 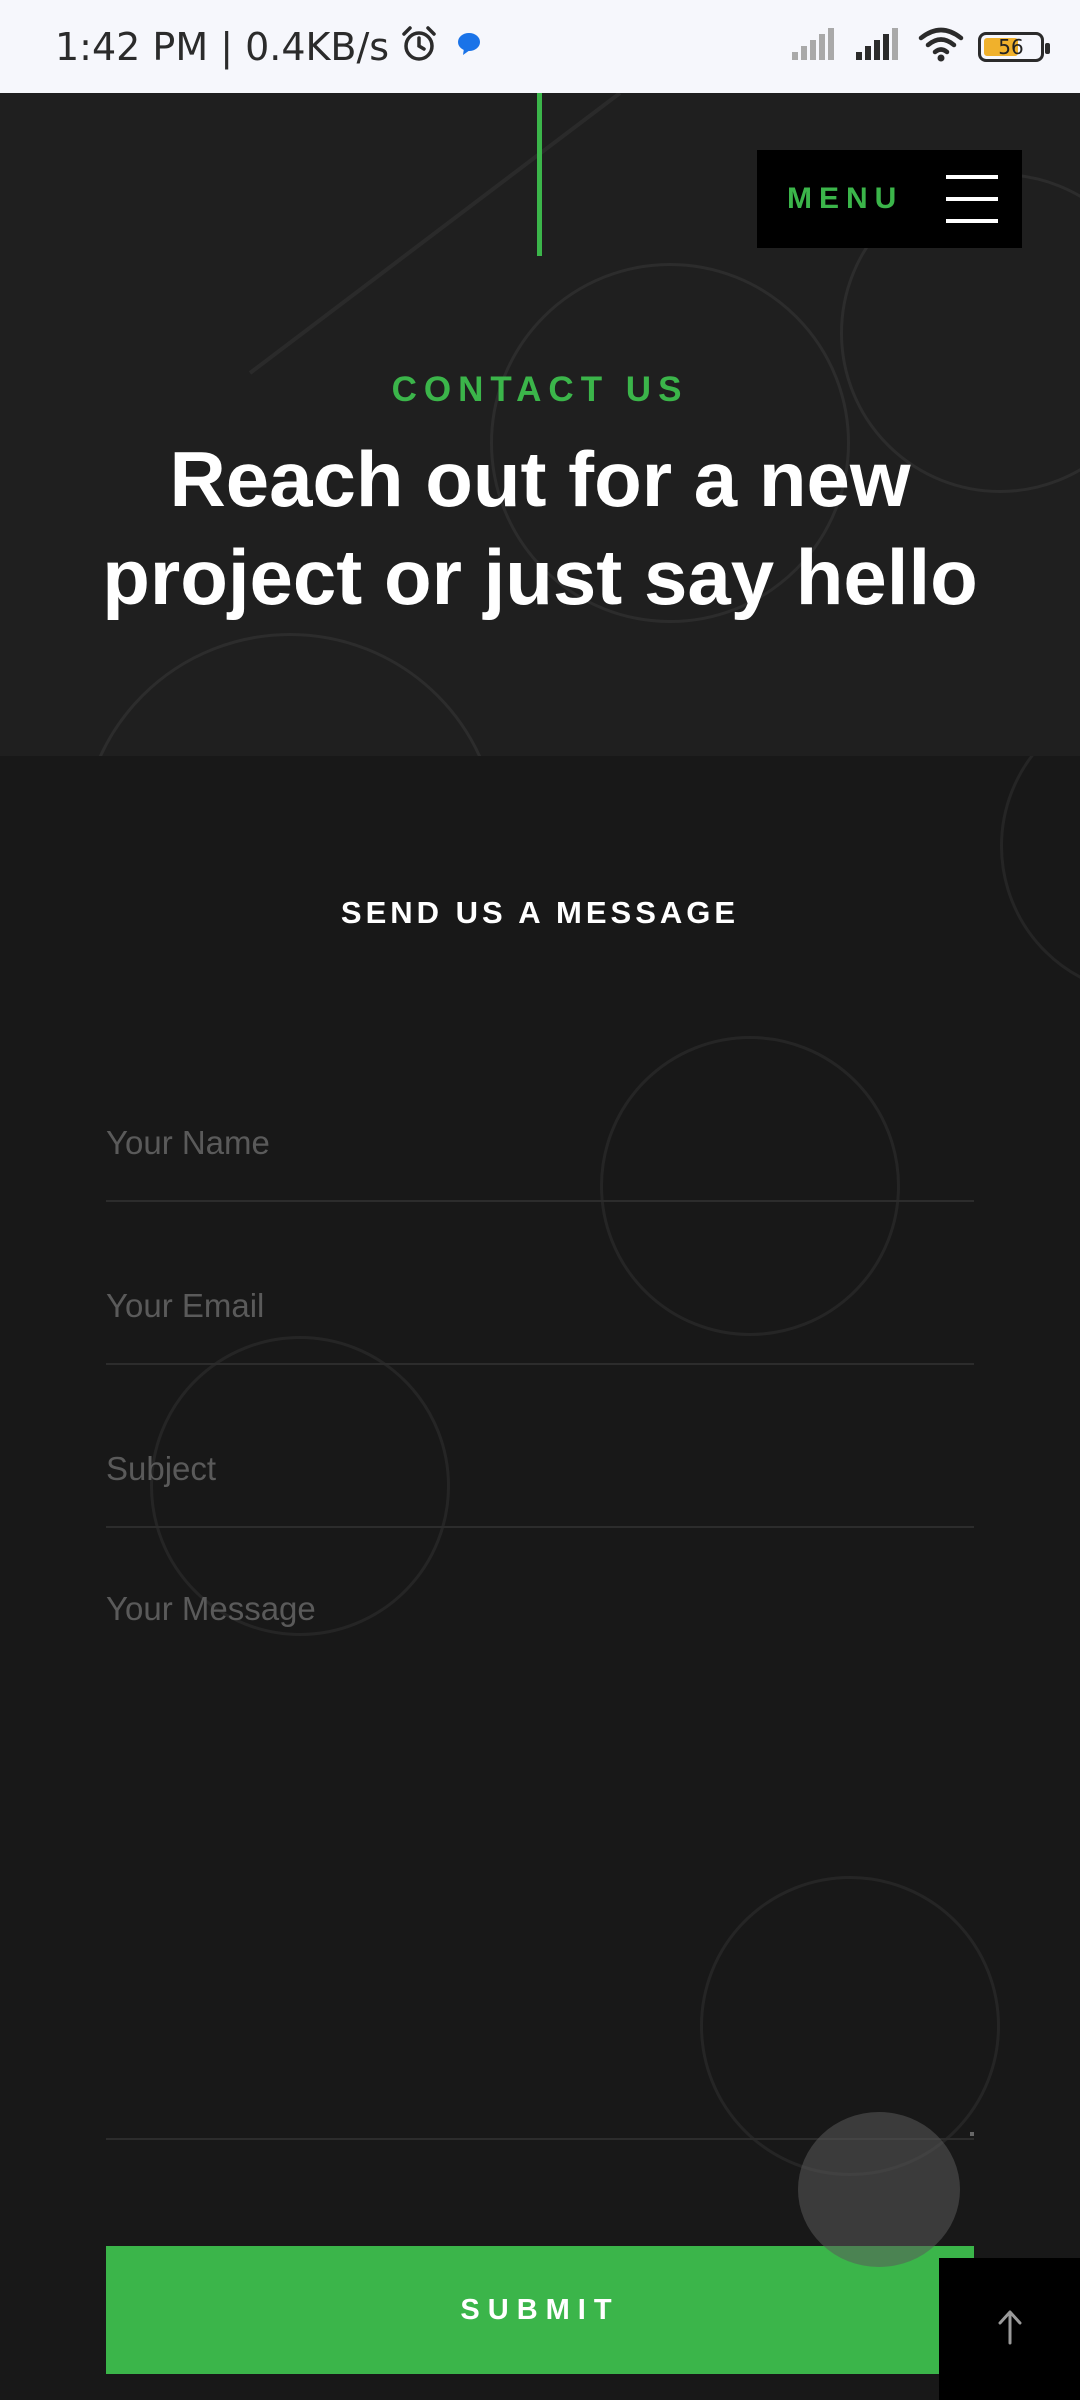 I want to click on section-eyebrow: CONTACT US, so click(x=540, y=389).